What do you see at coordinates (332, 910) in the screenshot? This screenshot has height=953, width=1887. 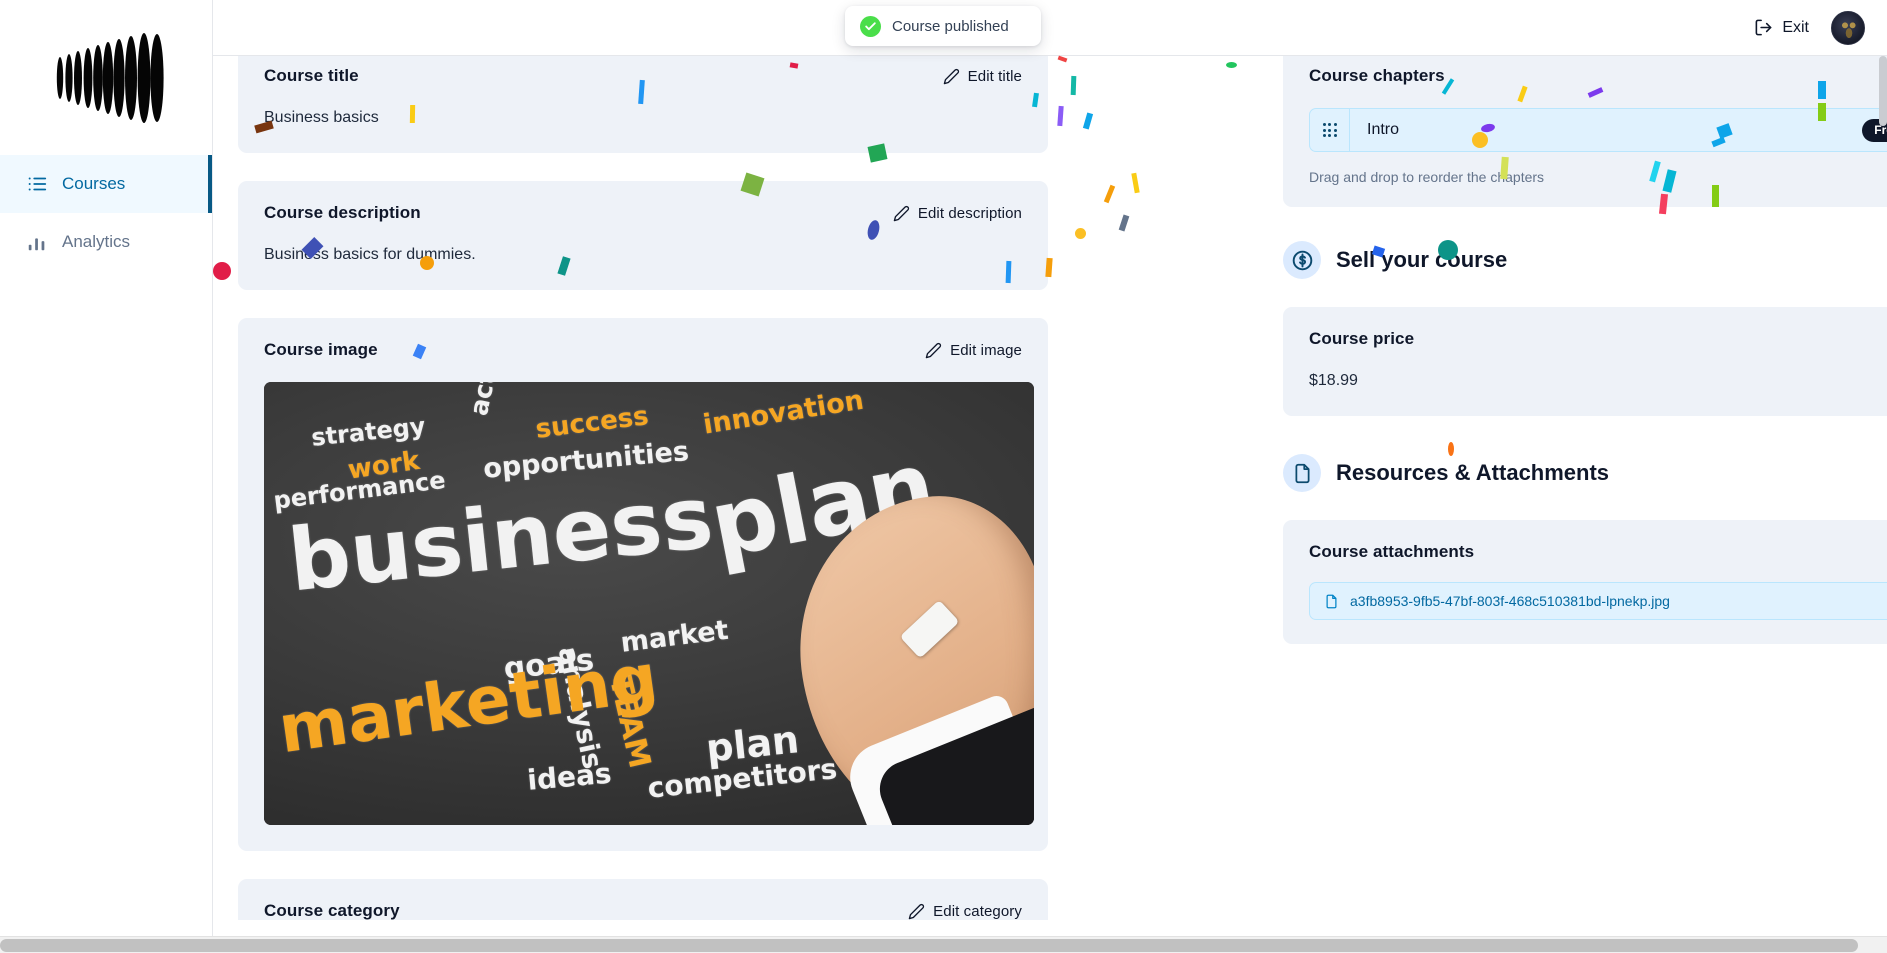 I see `course-category-heading: Course category` at bounding box center [332, 910].